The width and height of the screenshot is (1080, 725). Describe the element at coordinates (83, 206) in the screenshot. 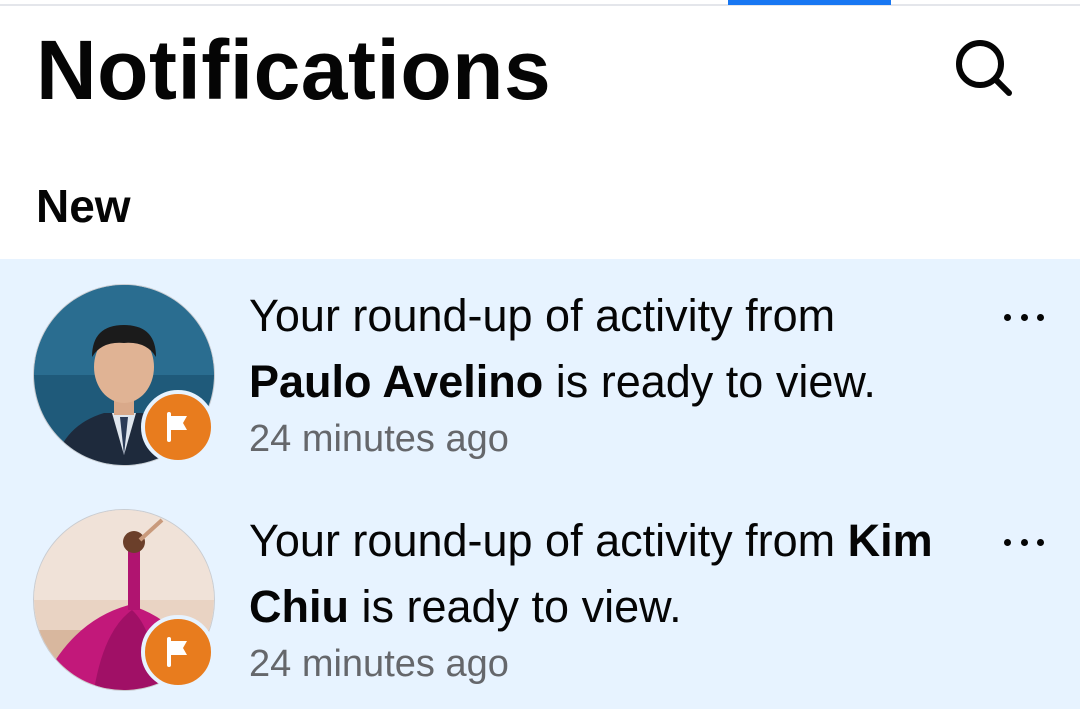

I see `section-heading-new: New` at that location.